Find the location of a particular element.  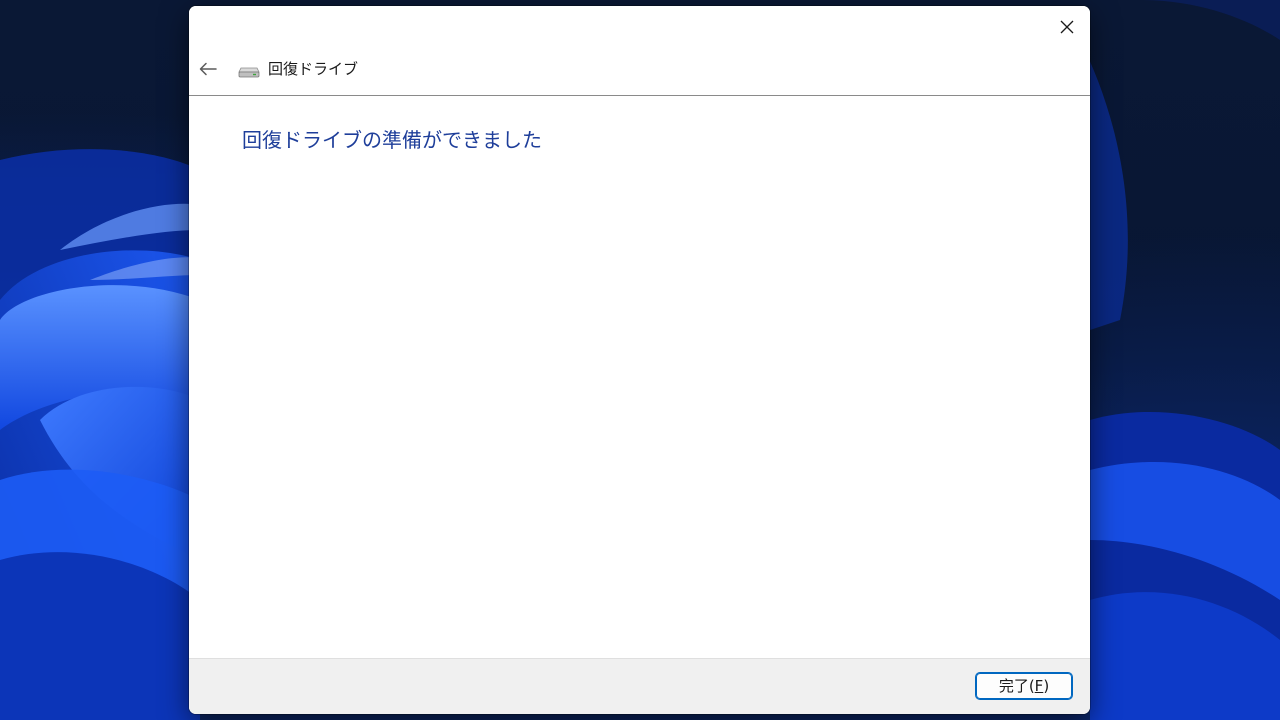

back-arrow-icon is located at coordinates (208, 69).